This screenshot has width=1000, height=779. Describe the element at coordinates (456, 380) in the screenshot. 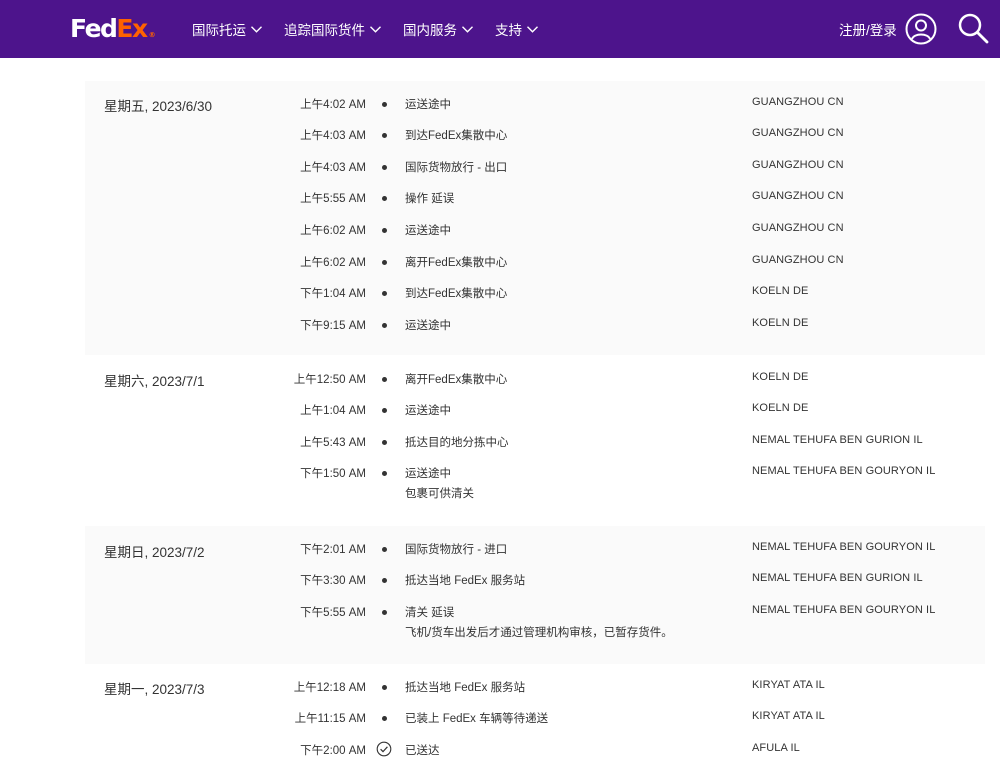

I see `event-description: 离开FedEx集散中心` at that location.